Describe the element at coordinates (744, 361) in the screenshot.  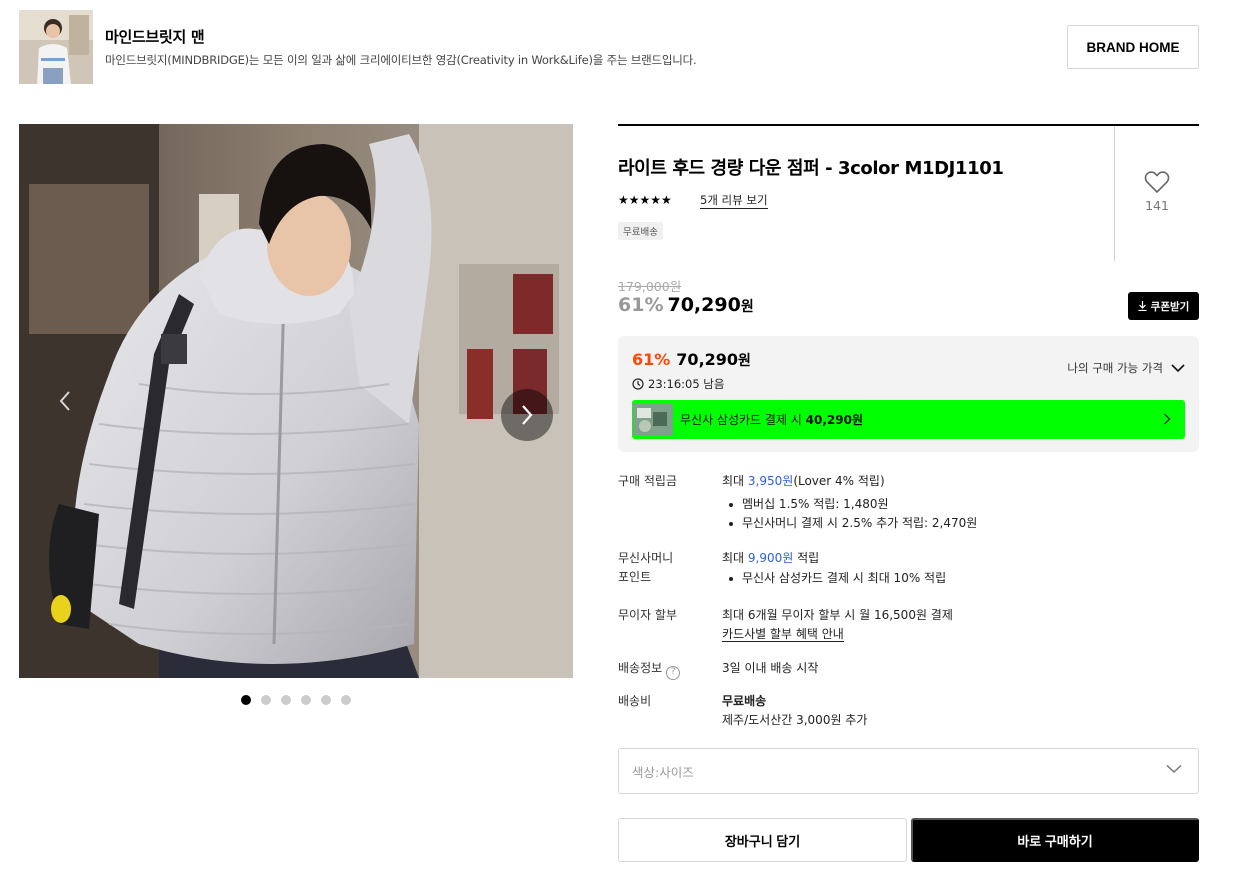
I see `best-currency-unit: 원` at that location.